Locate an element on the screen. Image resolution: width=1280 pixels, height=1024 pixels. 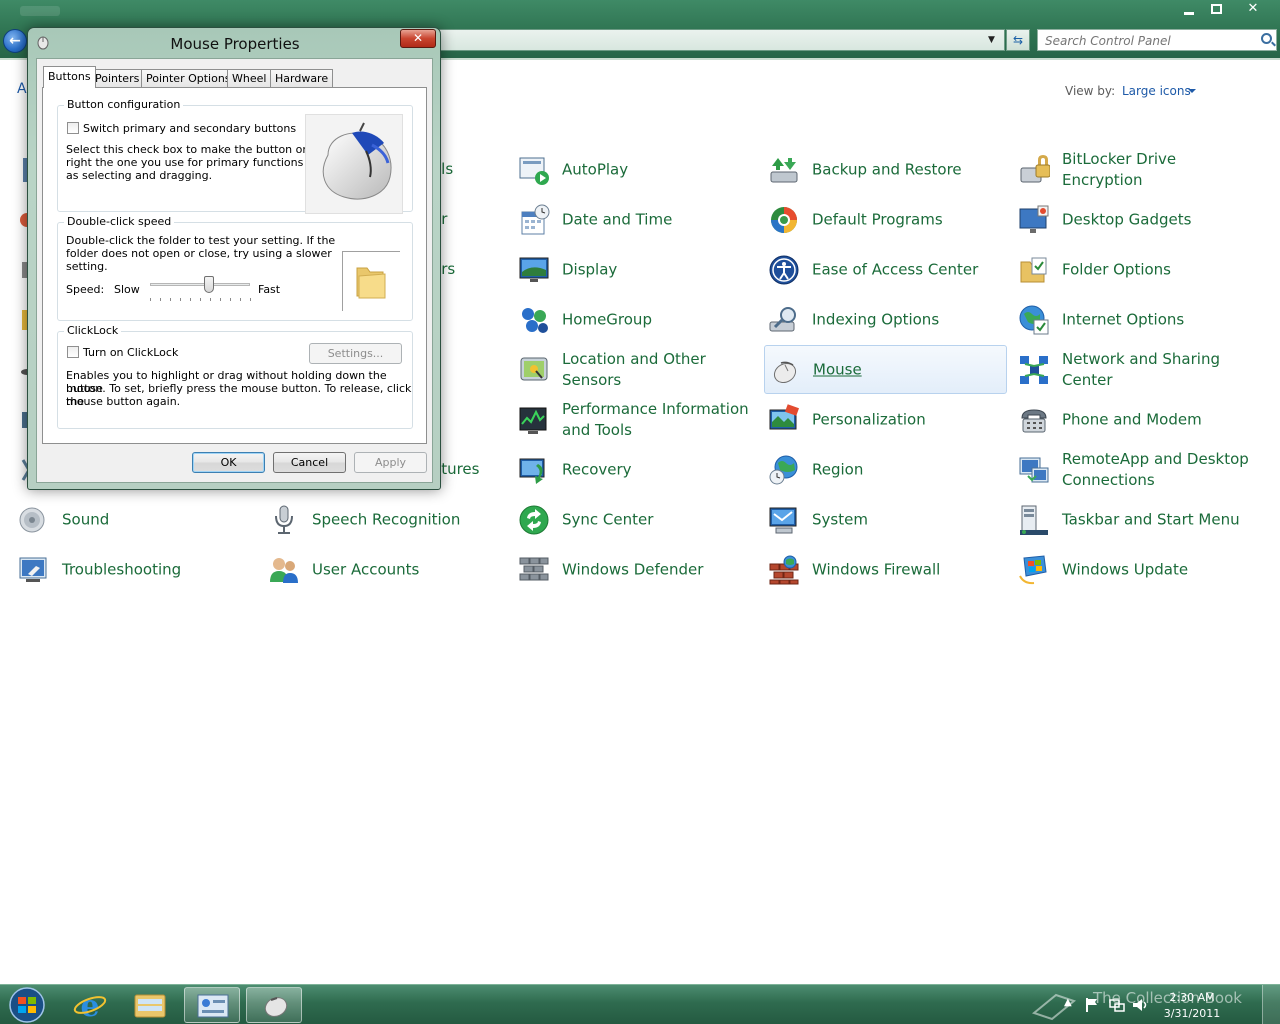
cp-item-speech-recognition: Speech Recognition is located at coordinates (389, 520).